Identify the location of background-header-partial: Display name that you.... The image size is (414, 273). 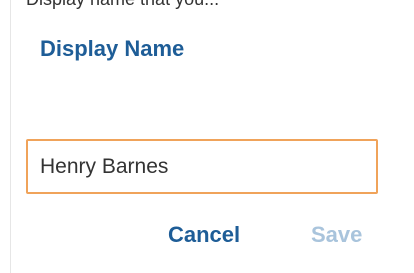
(207, 7).